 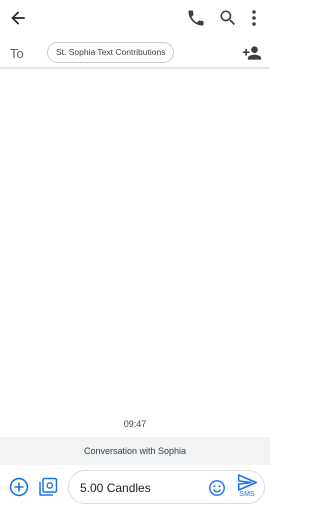 What do you see at coordinates (17, 53) in the screenshot?
I see `to-label: To` at bounding box center [17, 53].